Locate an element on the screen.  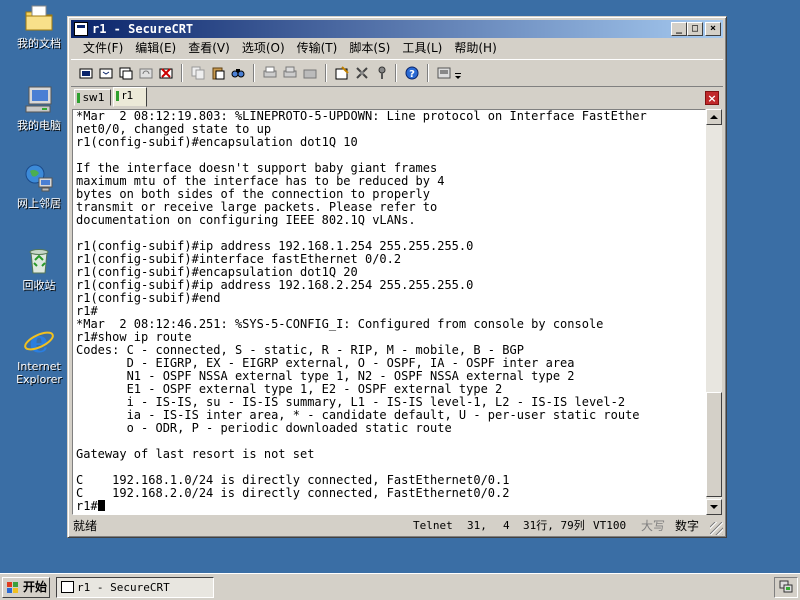
desktop-icon-network-places: 网上邻居 is located at coordinates (39, 186).